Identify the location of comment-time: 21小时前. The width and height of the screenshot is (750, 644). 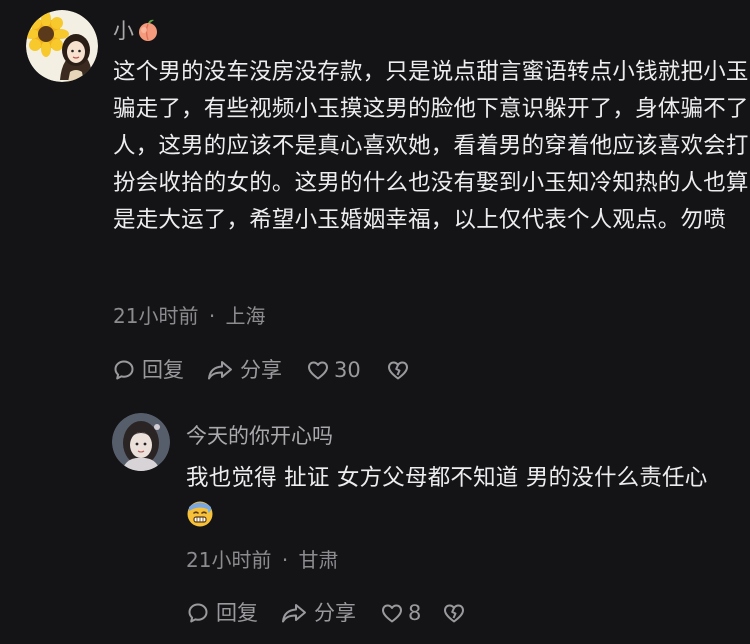
(156, 316).